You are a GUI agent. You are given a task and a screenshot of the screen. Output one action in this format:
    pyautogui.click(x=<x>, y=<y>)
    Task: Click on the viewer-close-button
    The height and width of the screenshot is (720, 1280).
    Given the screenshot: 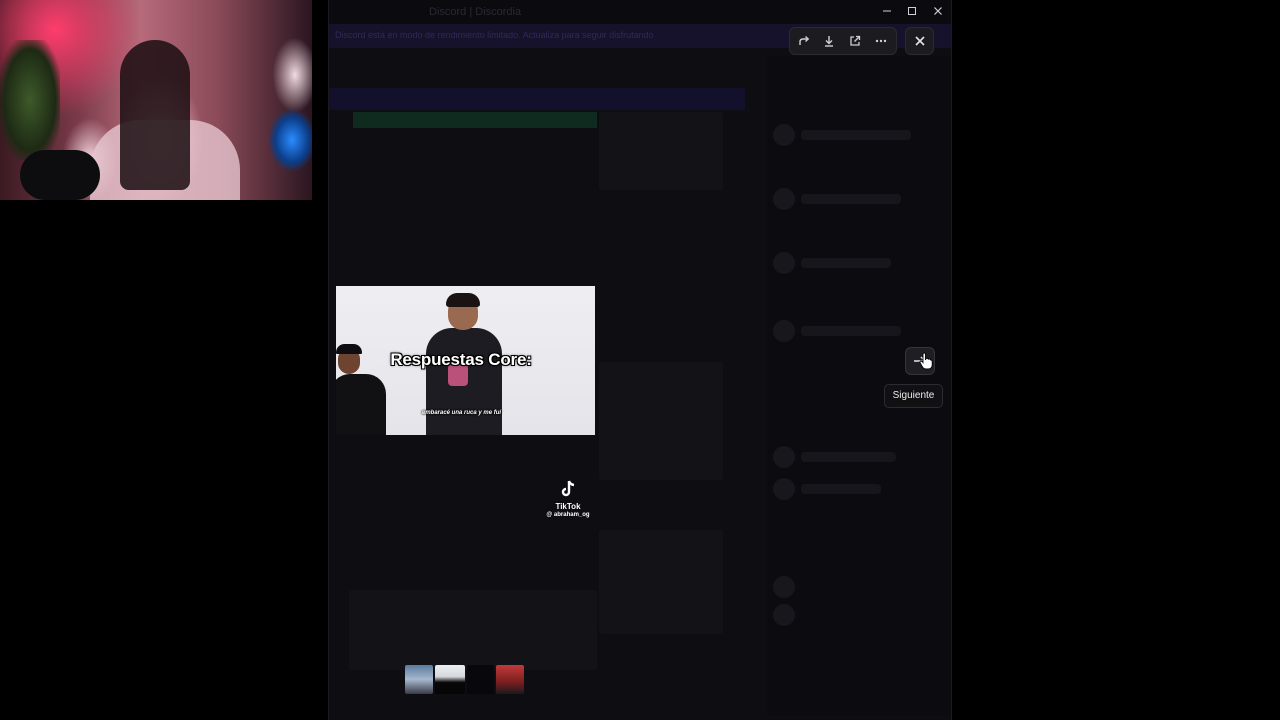 What is the action you would take?
    pyautogui.click(x=919, y=41)
    